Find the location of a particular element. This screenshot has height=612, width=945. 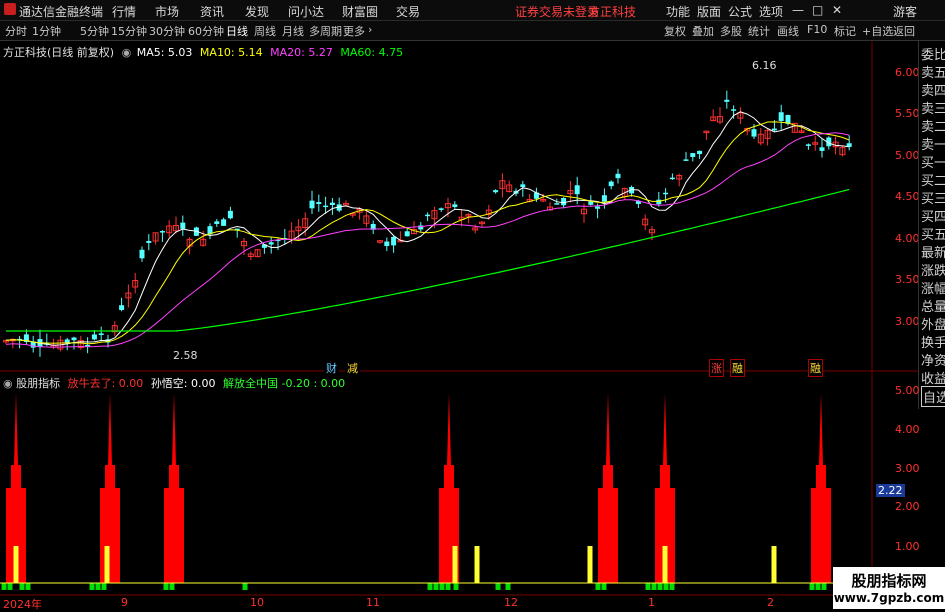

tool-add-watch: +自选 is located at coordinates (877, 31).